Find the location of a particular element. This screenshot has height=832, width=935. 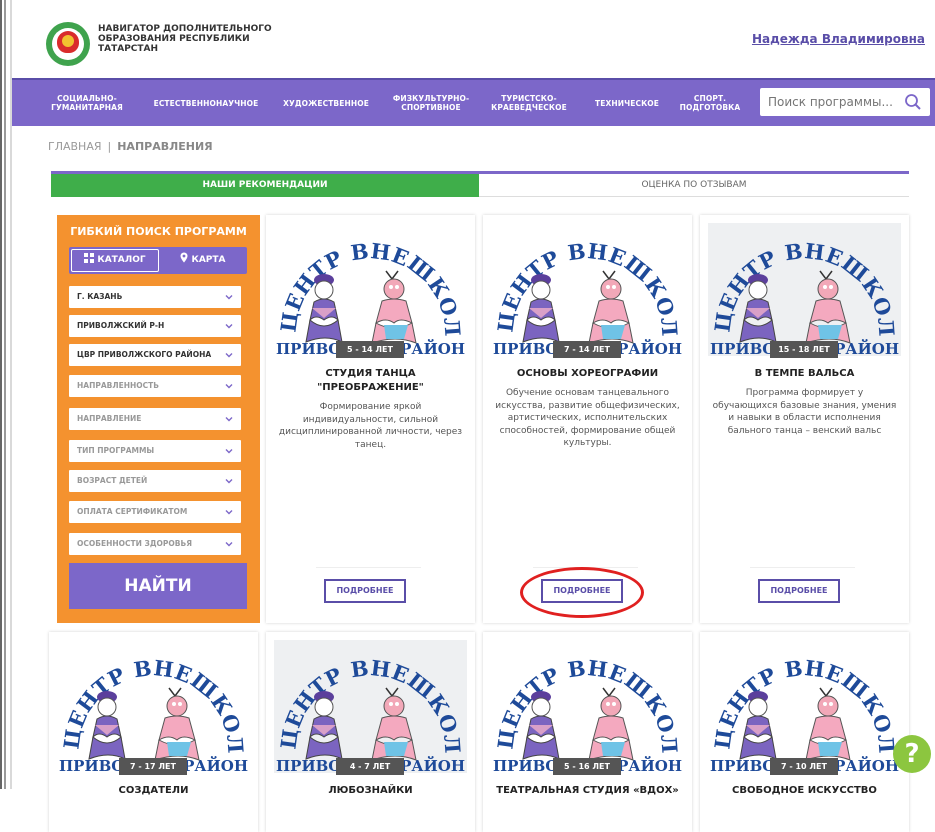

organization-select: ЦВР ПРИВОЛЖСКОГО РАЙОНА is located at coordinates (155, 355).